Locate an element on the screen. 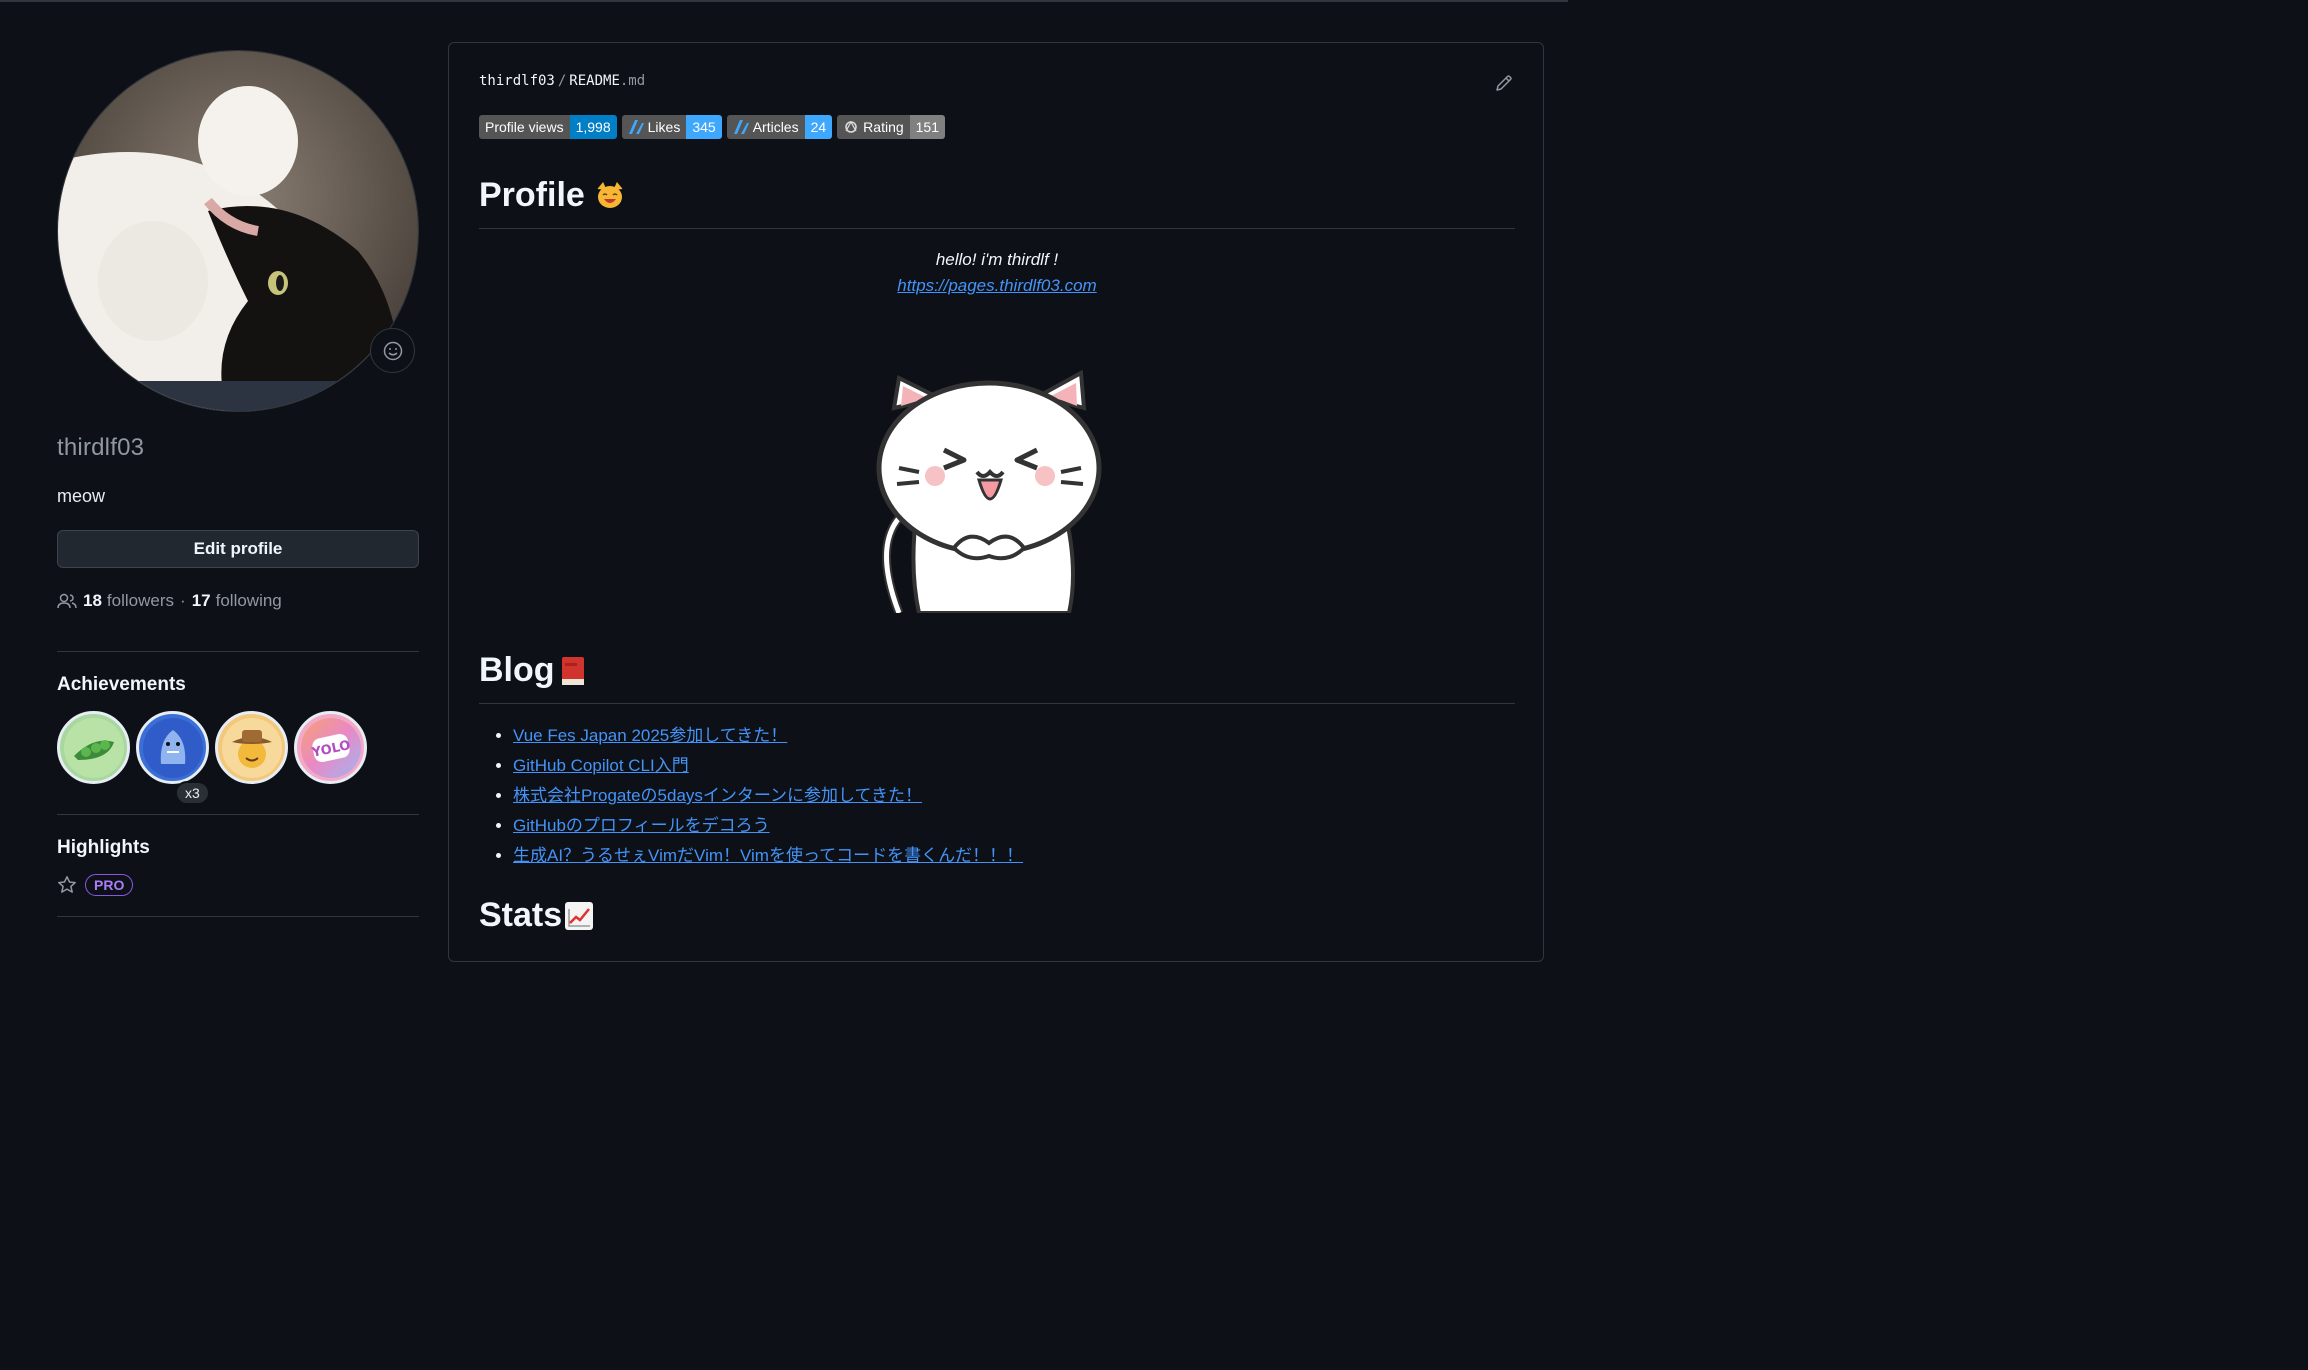  following-label: following is located at coordinates (248, 600).